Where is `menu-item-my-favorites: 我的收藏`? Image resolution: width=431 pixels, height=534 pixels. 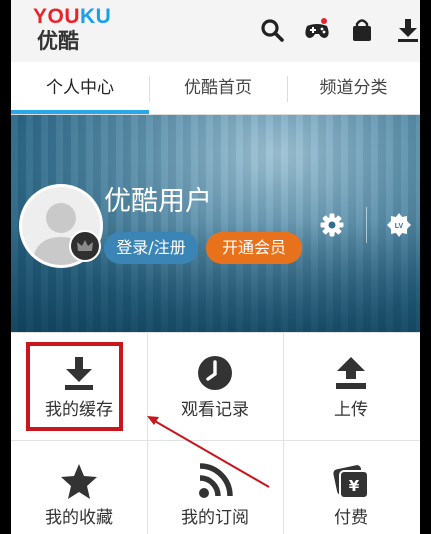
menu-item-my-favorites: 我的收藏 is located at coordinates (79, 487).